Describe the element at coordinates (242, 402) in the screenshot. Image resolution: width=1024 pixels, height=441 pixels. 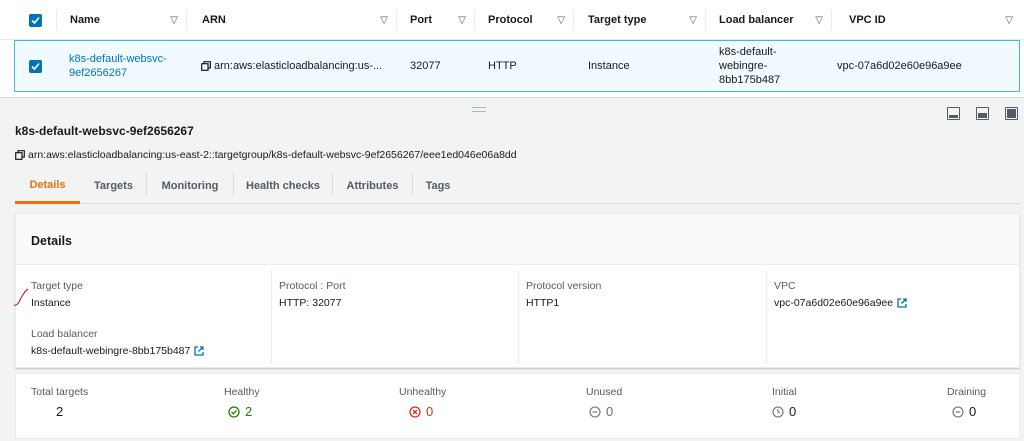
I see `healthy-targets: Healthy 2` at that location.